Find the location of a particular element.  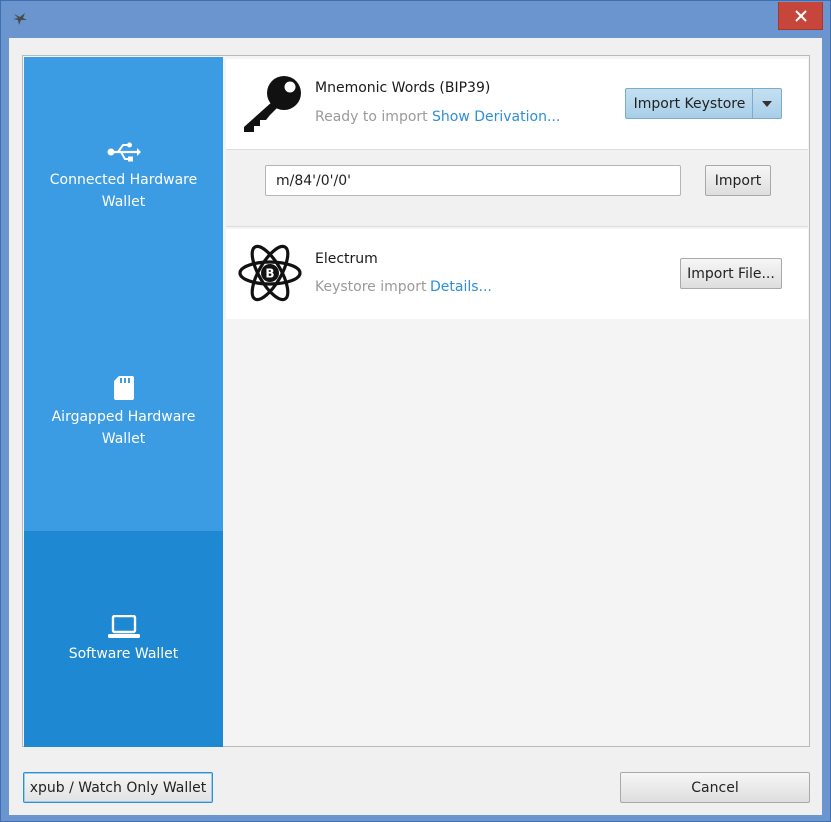

import-keystore-button: Import Keystore is located at coordinates (689, 103).